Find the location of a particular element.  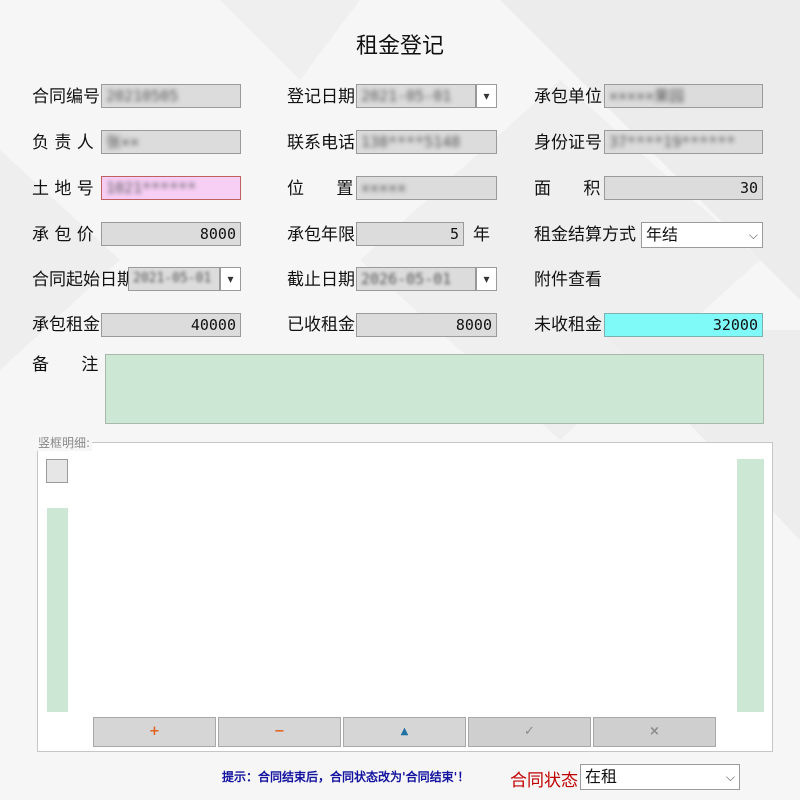

end-date-dropdown: ▾ is located at coordinates (486, 279).